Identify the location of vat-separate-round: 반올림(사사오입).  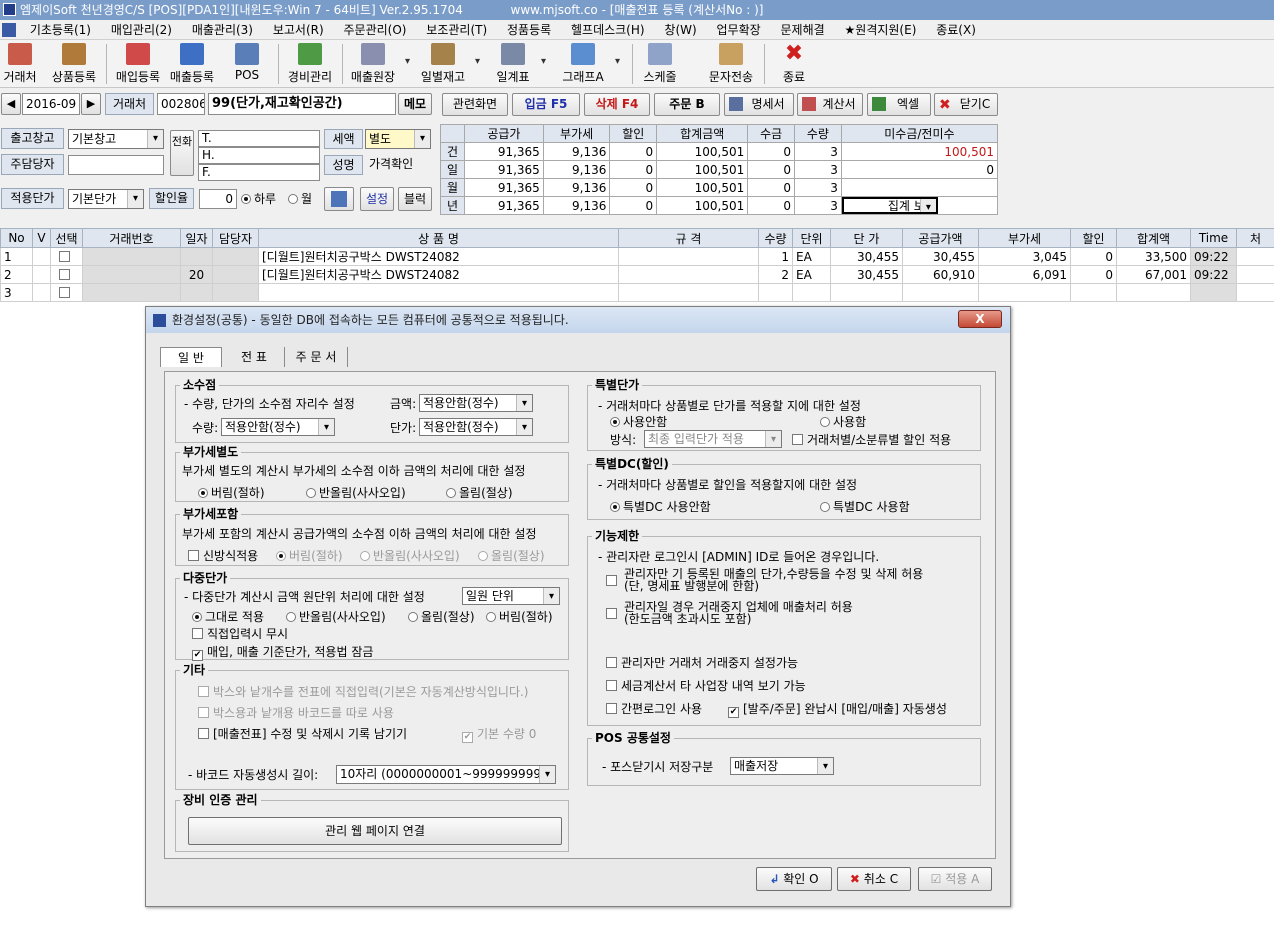
(356, 493).